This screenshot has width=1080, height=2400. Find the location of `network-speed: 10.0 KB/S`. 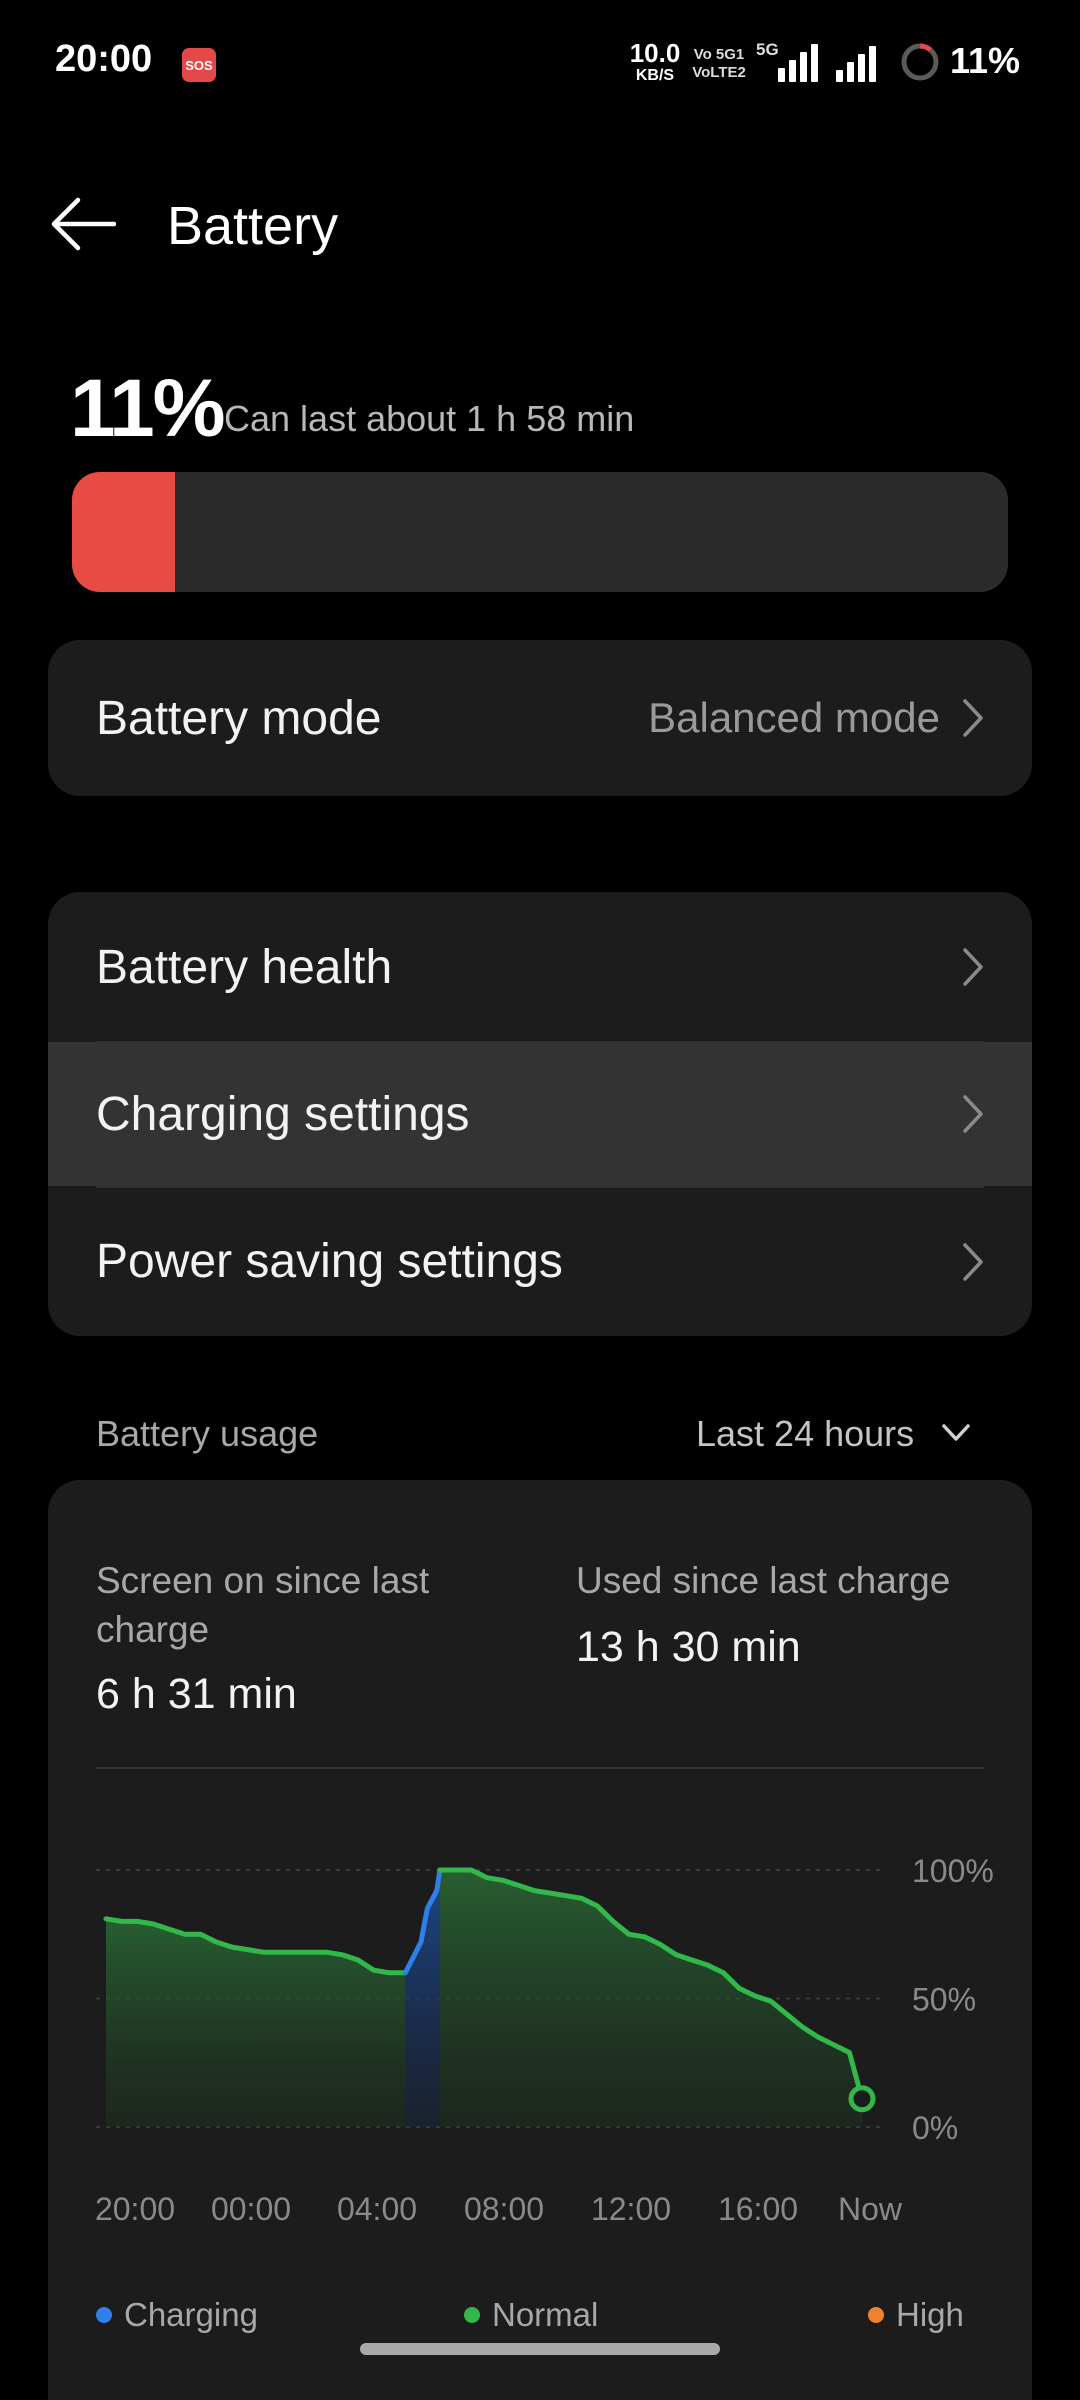

network-speed: 10.0 KB/S is located at coordinates (655, 62).